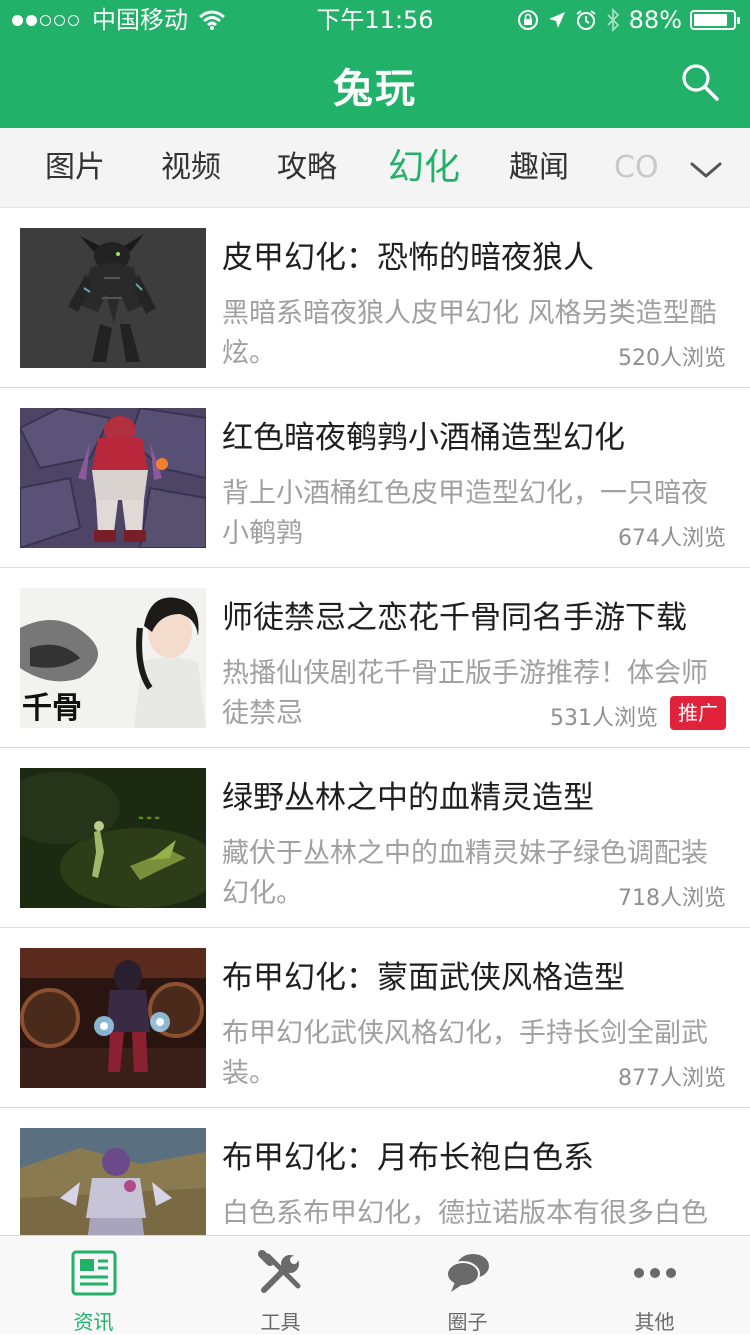  Describe the element at coordinates (279, 1271) in the screenshot. I see `tools-icon` at that location.